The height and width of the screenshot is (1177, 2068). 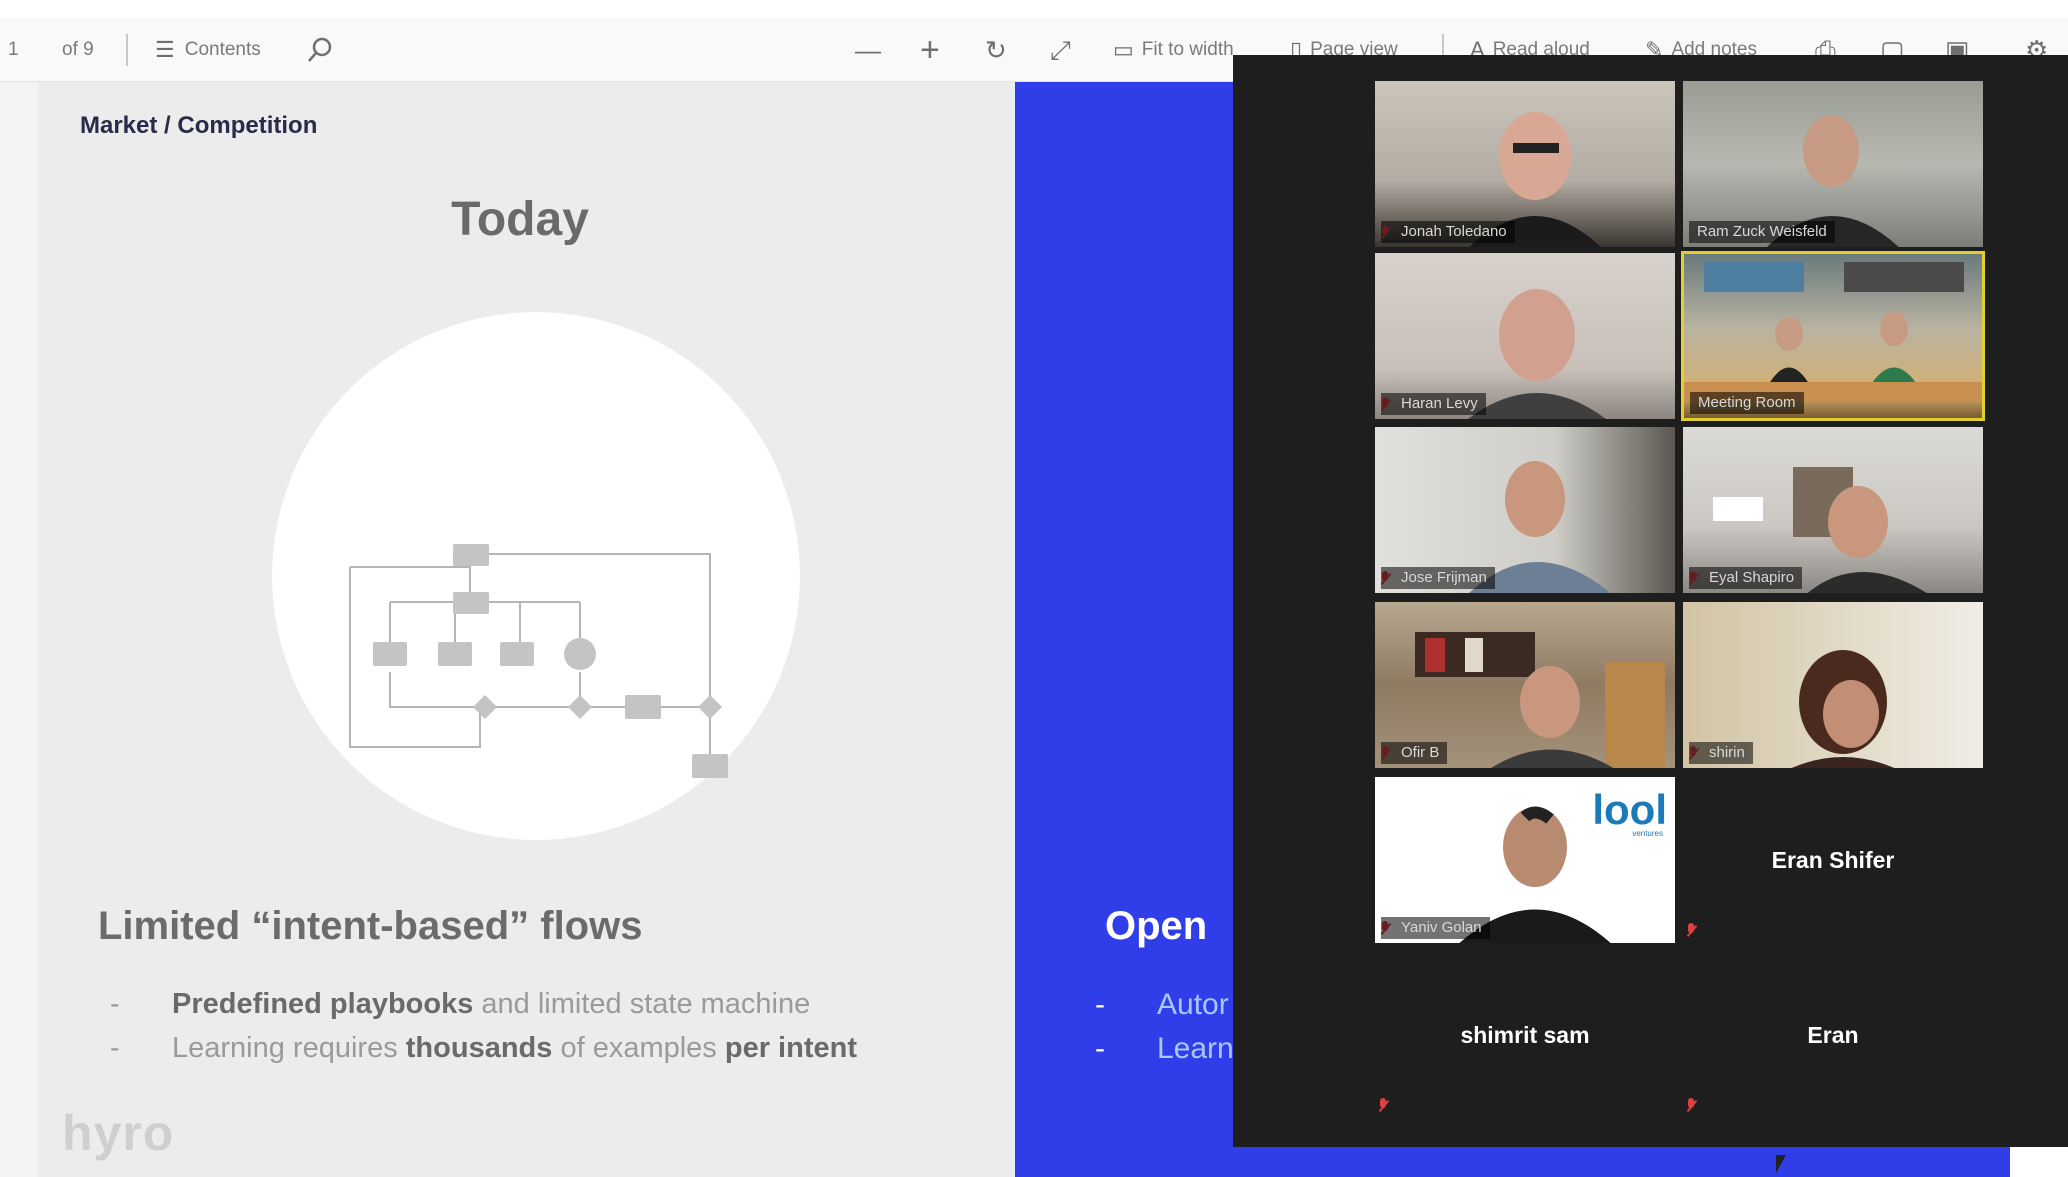 What do you see at coordinates (1448, 232) in the screenshot?
I see `participant-name: Jonah Toledano` at bounding box center [1448, 232].